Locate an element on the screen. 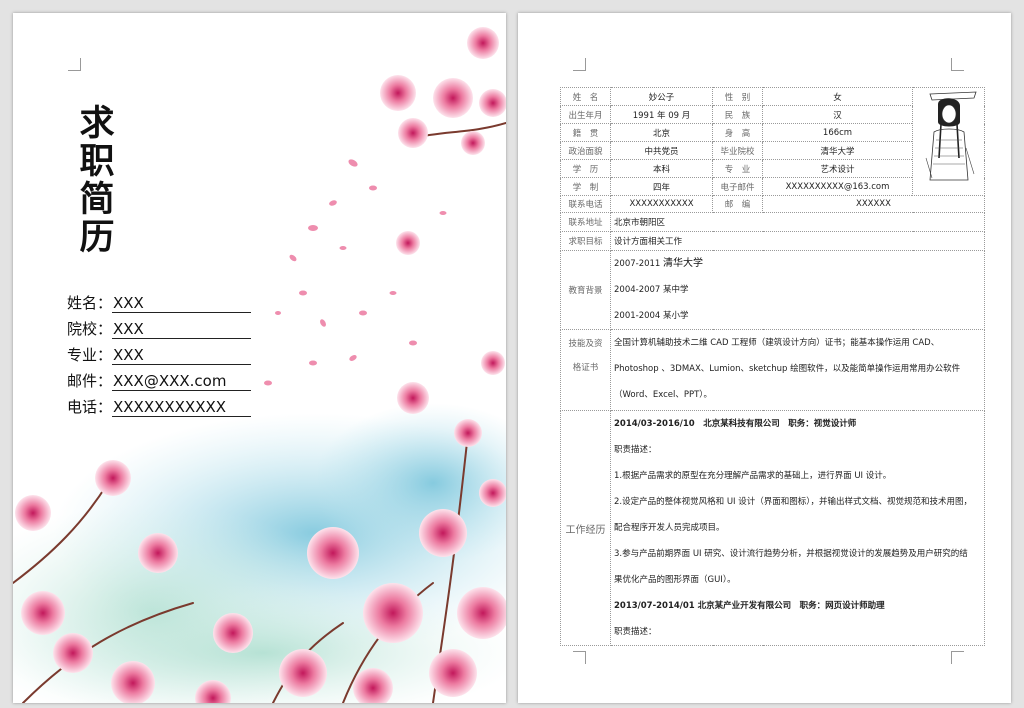 The height and width of the screenshot is (708, 1024). duration-label: 学 制 is located at coordinates (585, 186).